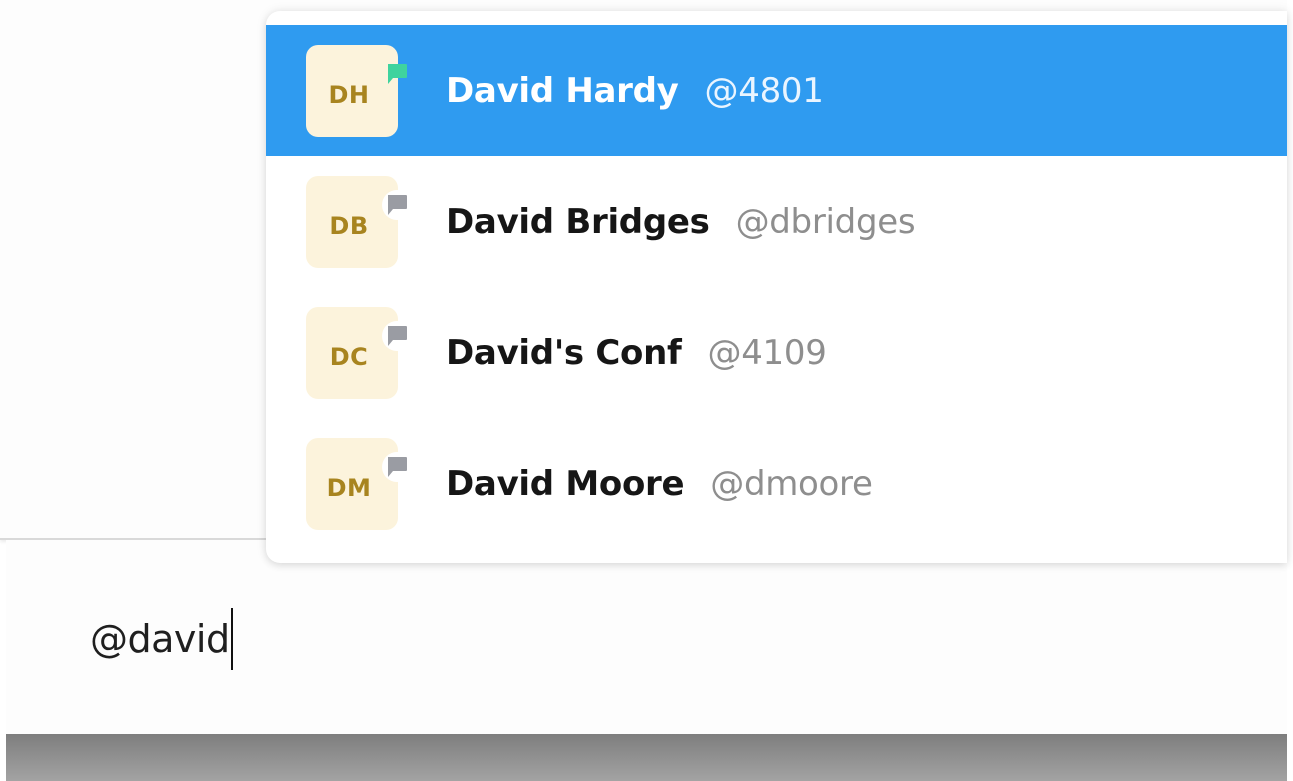 The image size is (1293, 781). I want to click on mention-item: DH David Hardy @4801, so click(776, 90).